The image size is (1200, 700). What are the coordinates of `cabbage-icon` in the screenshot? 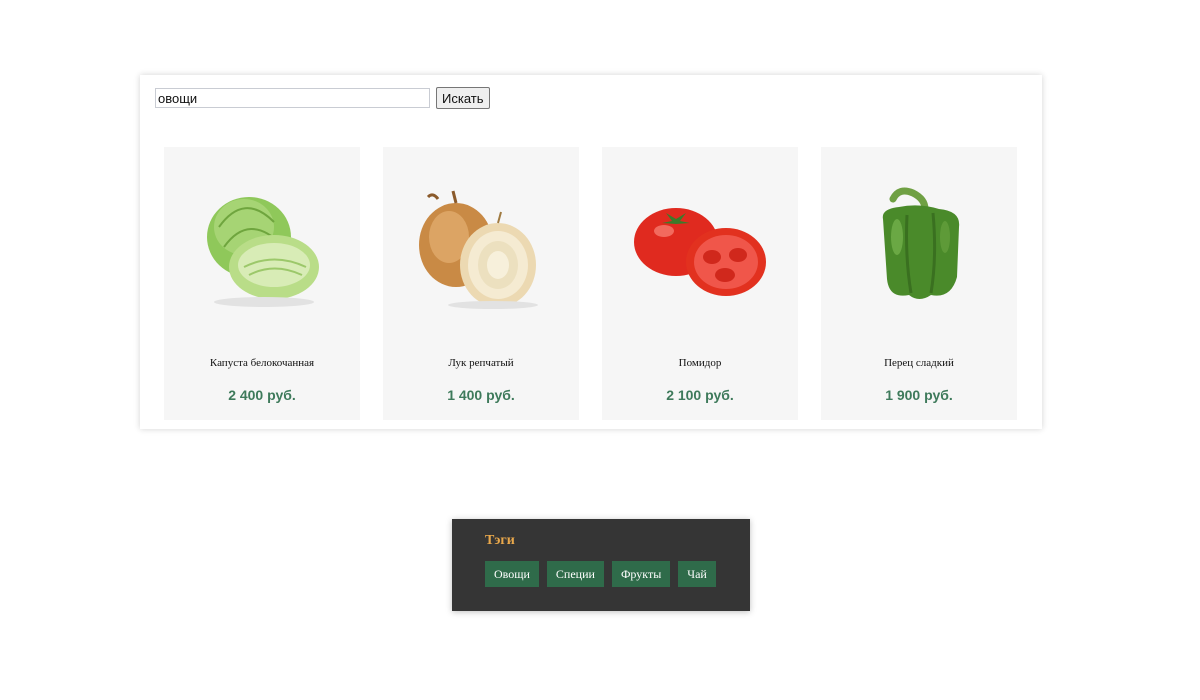 It's located at (263, 252).